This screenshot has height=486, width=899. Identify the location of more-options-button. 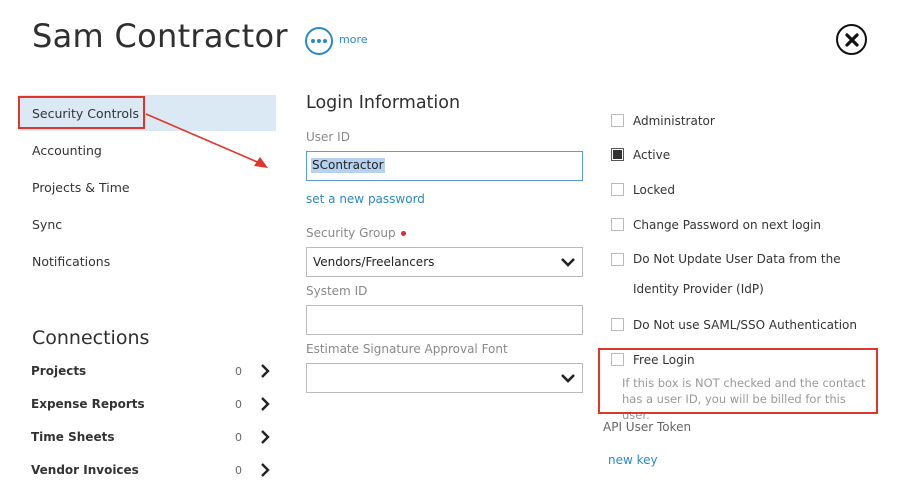
(319, 41).